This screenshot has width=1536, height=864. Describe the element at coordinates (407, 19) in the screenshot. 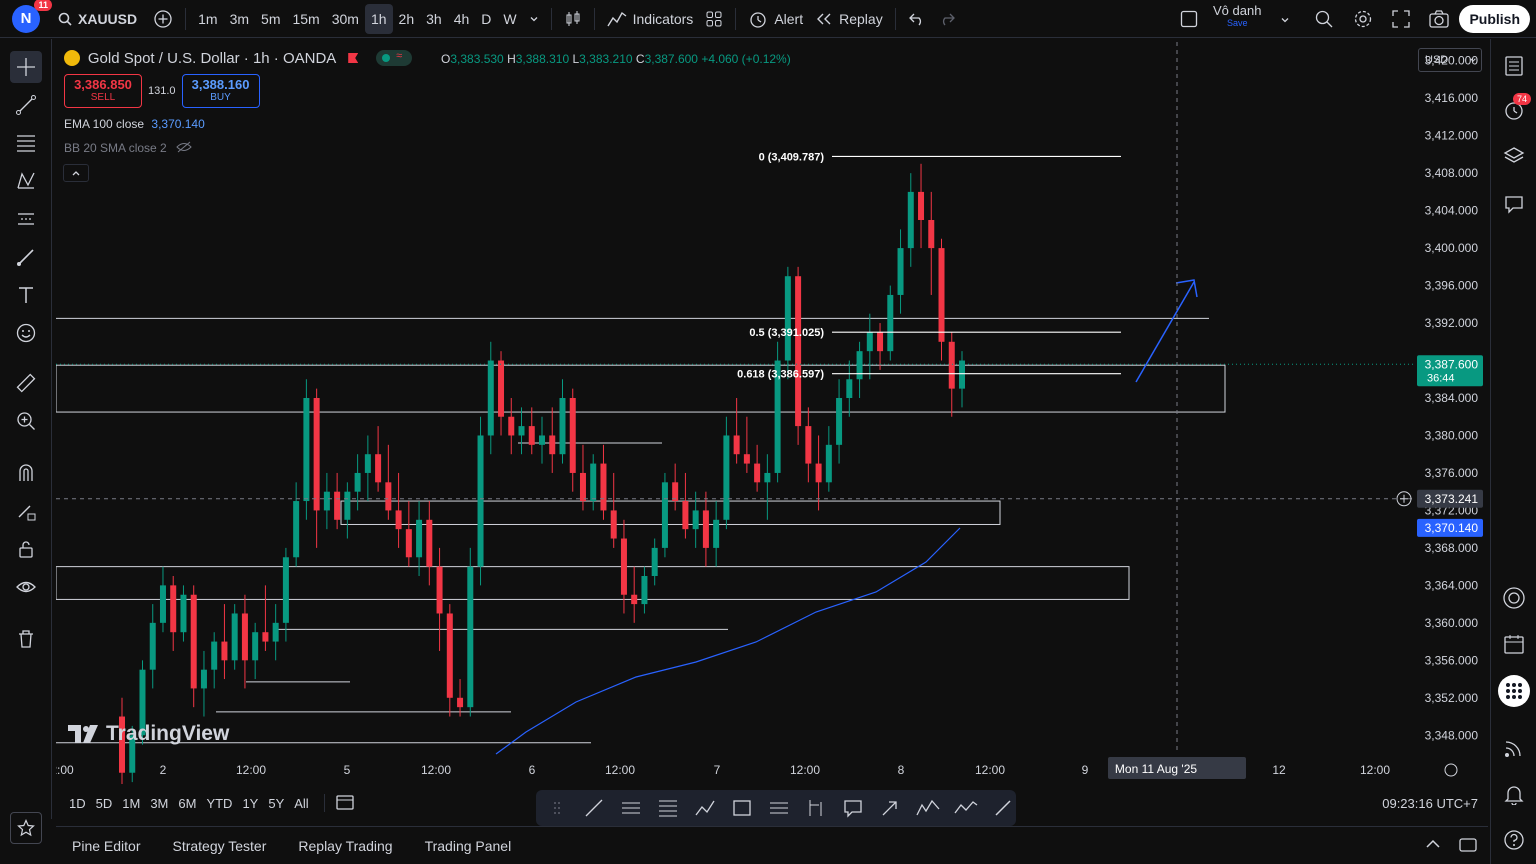

I see `interval-2h: 2h` at that location.